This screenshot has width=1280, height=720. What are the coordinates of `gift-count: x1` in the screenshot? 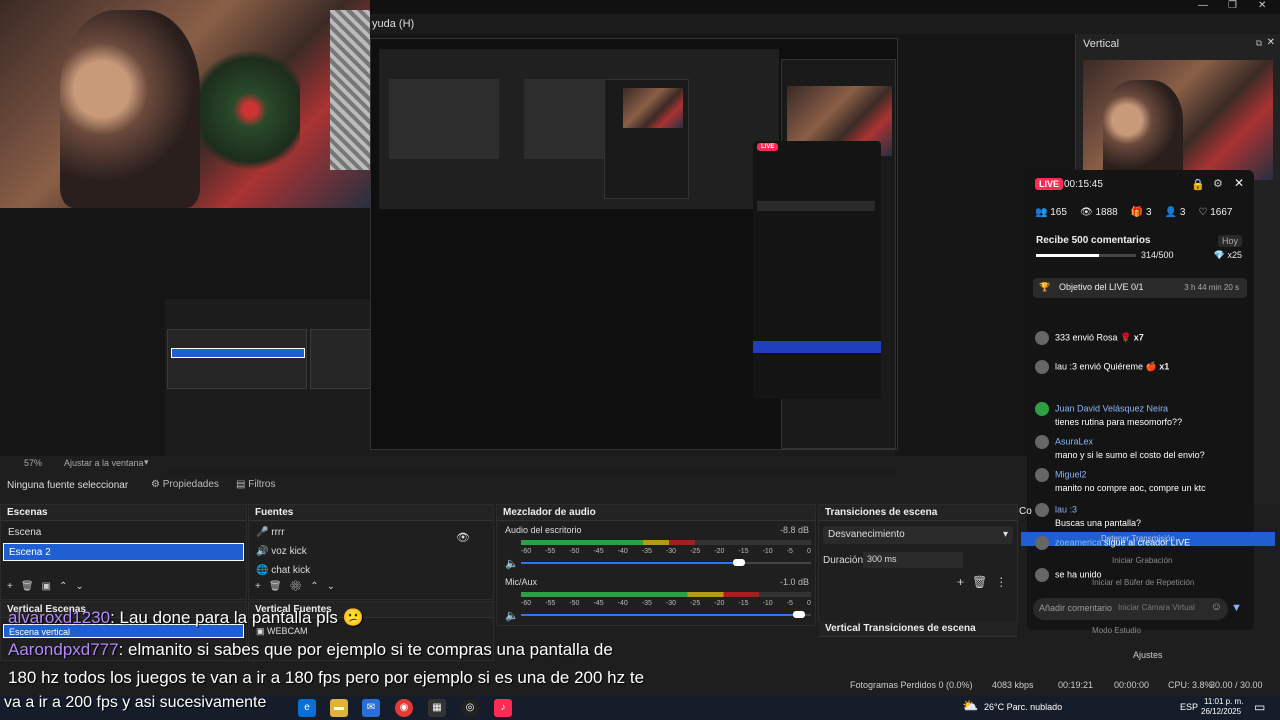 It's located at (1164, 366).